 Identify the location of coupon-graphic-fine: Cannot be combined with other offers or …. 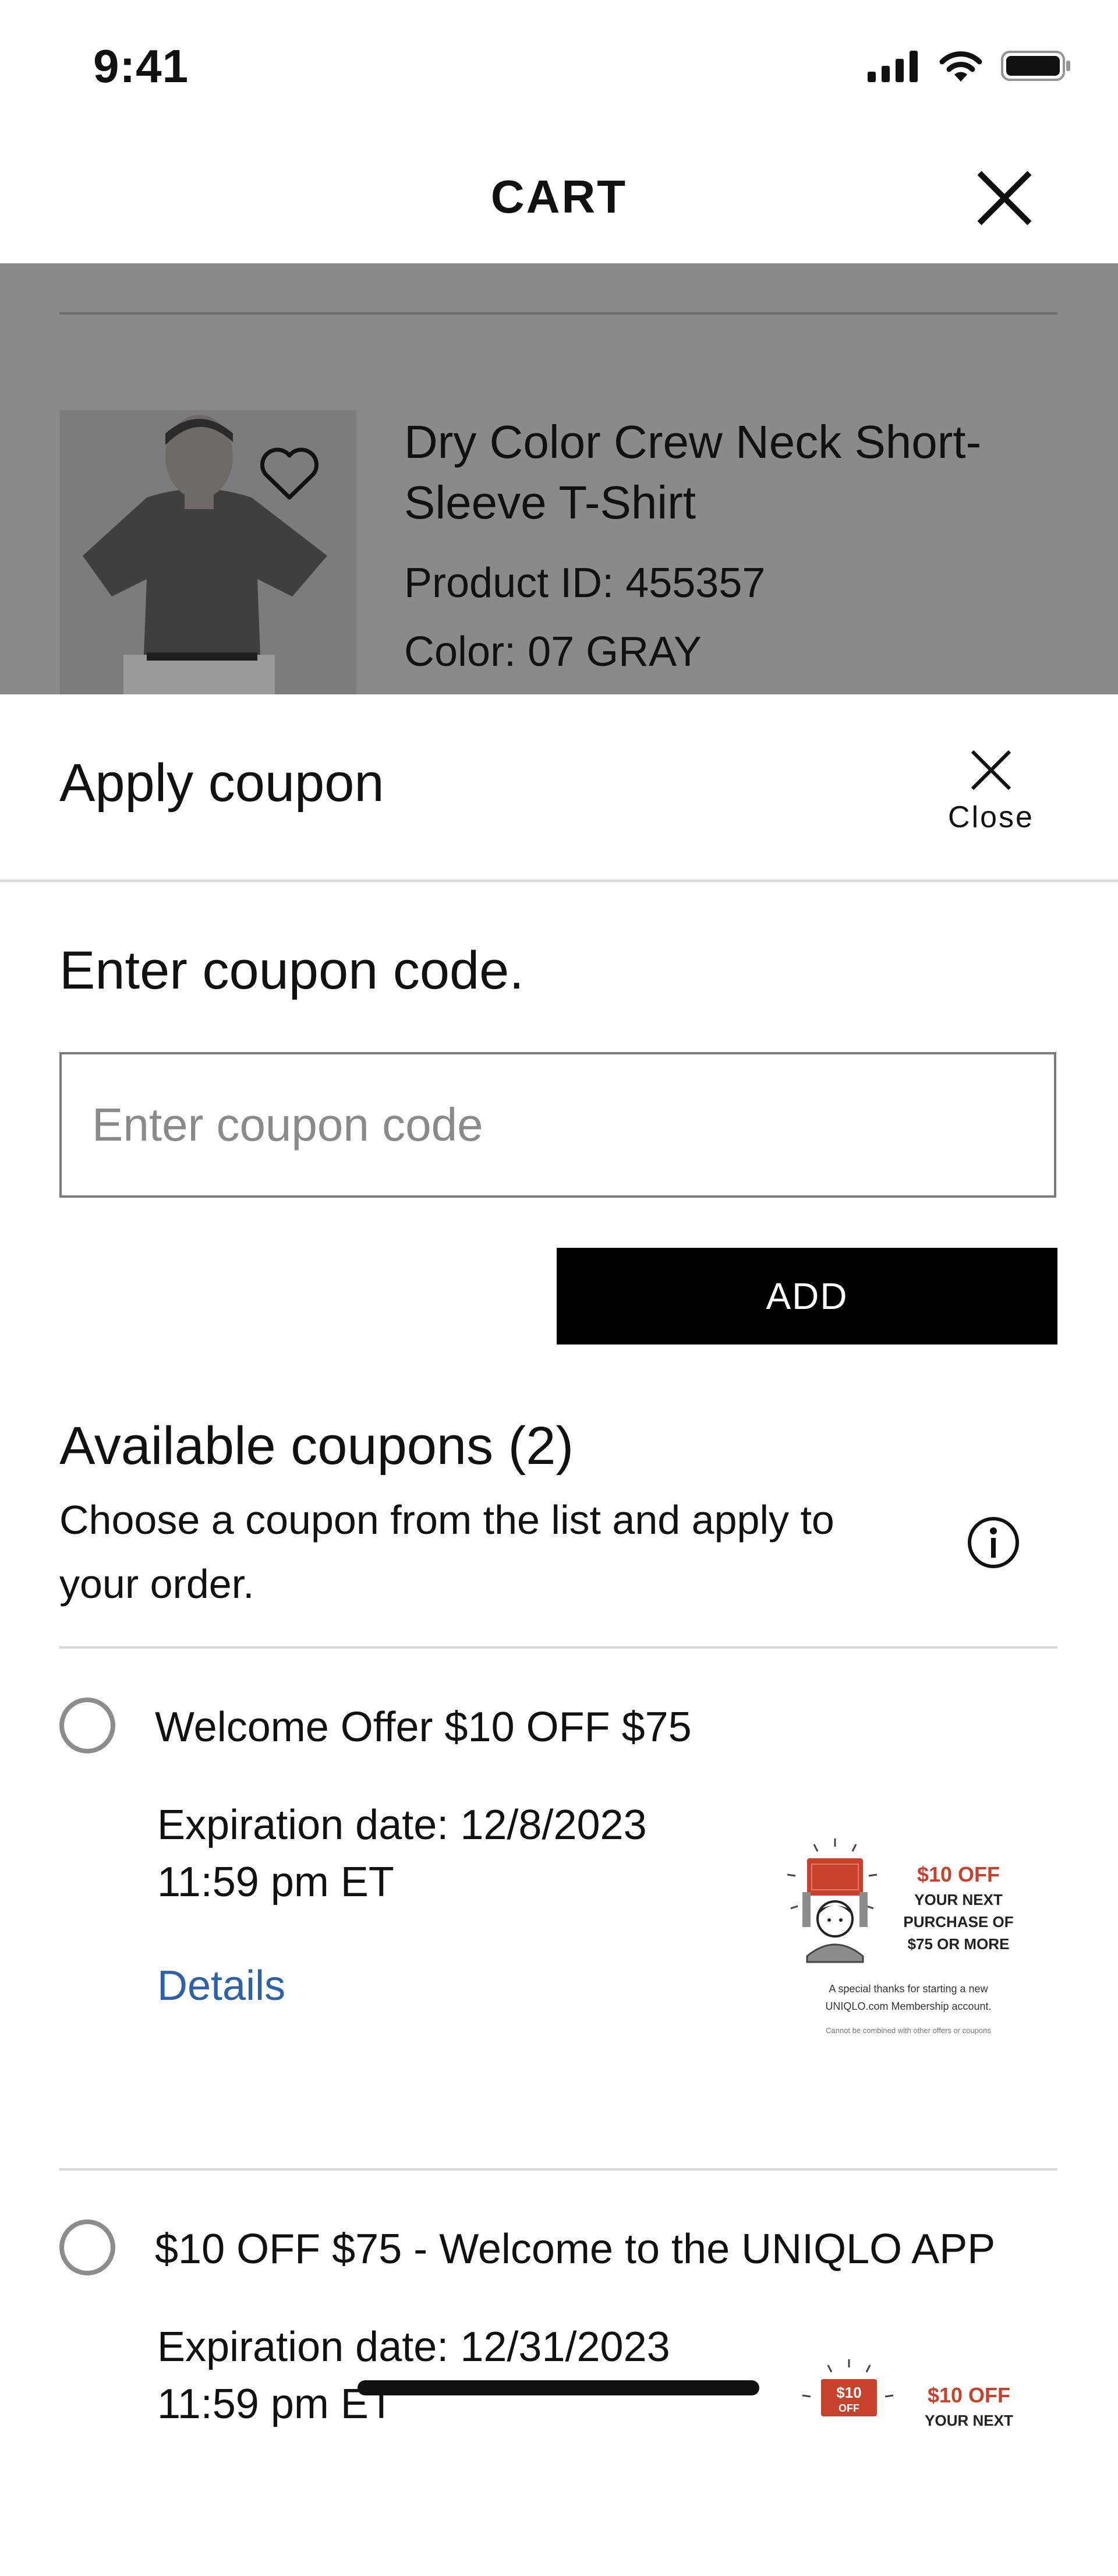
(908, 2031).